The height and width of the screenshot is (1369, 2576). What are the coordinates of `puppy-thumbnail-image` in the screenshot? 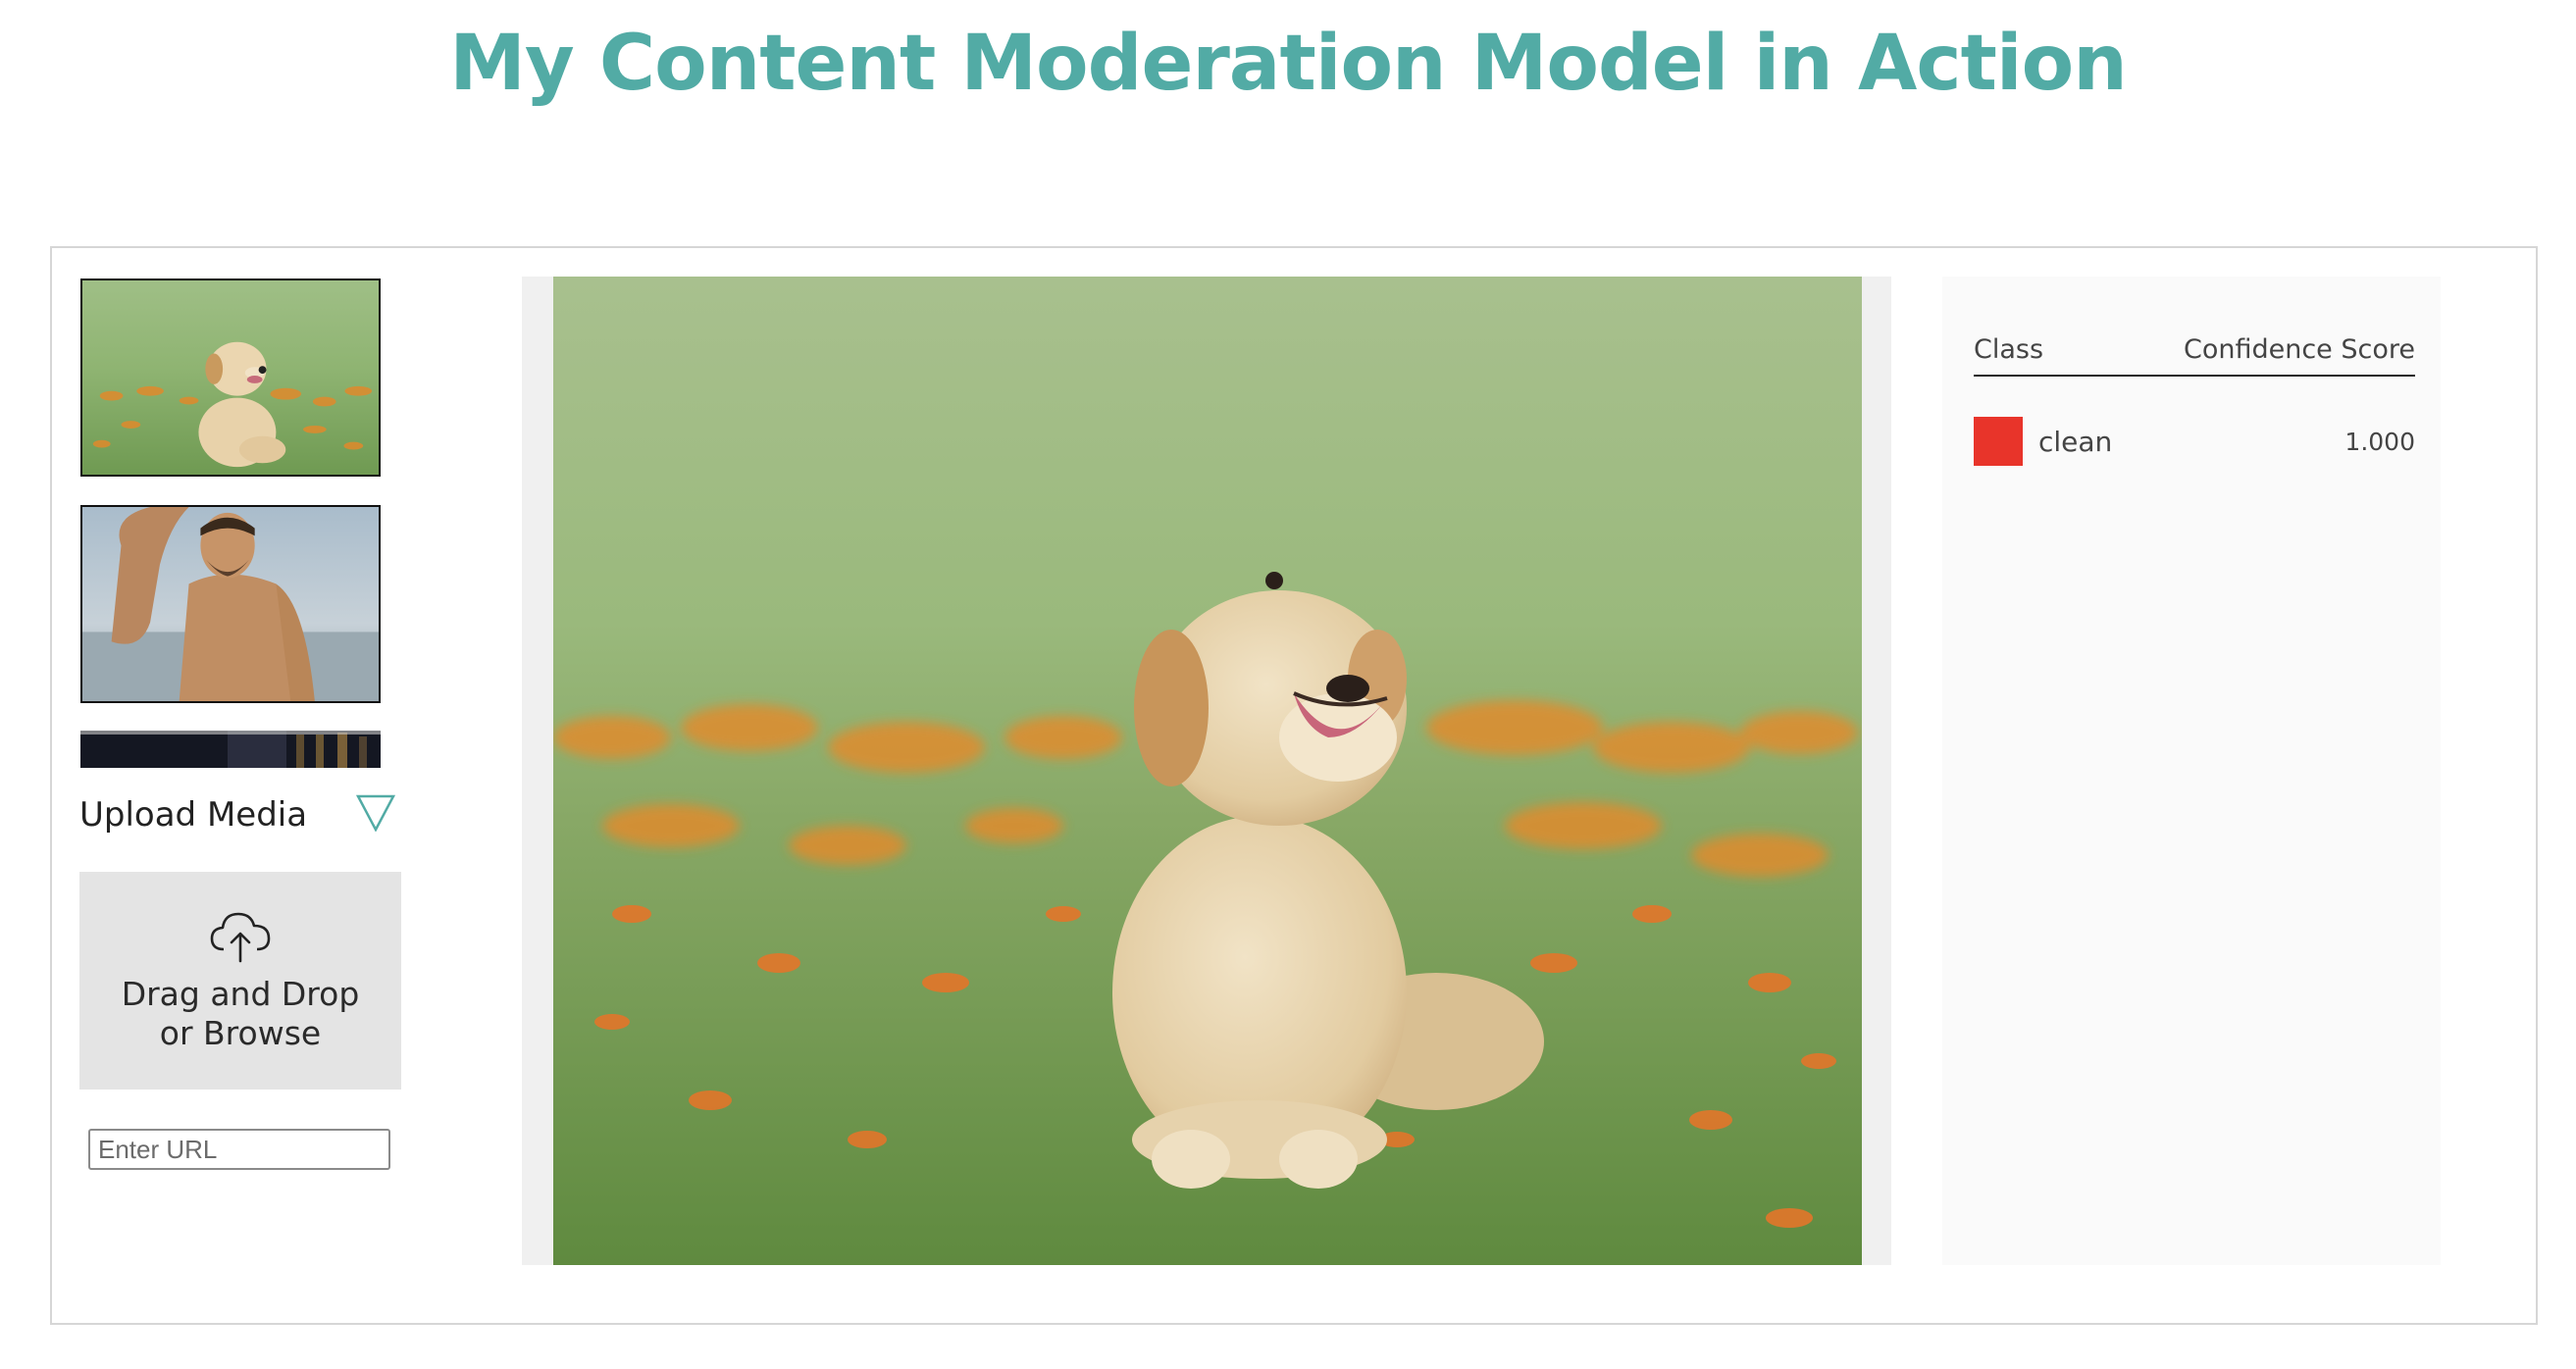 It's located at (230, 377).